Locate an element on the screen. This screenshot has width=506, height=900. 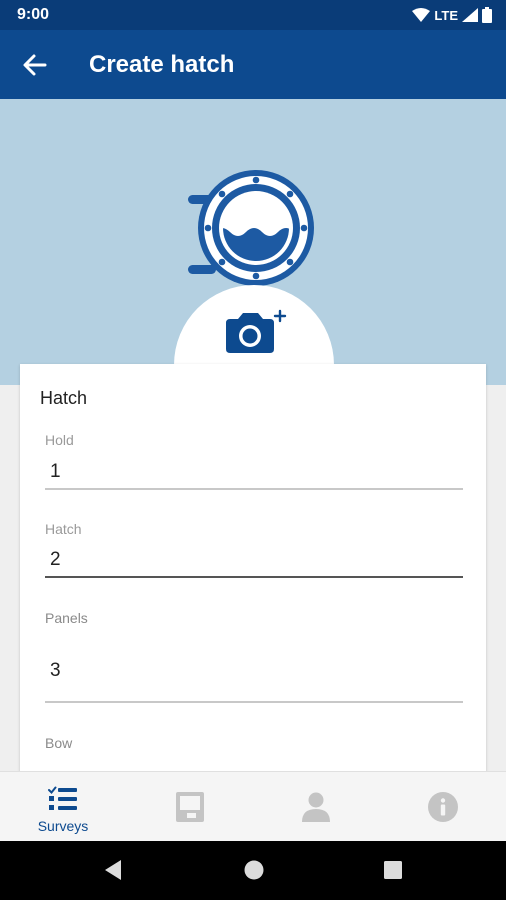
bottom-navigation: Surveys is located at coordinates (253, 806).